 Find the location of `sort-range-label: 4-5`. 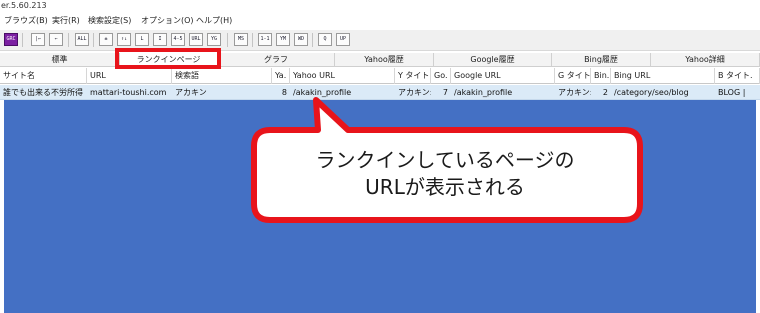

sort-range-label: 4-5 is located at coordinates (178, 39).